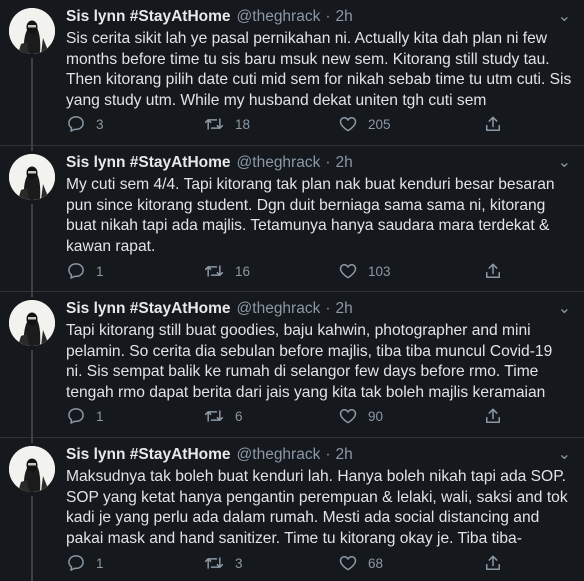 This screenshot has width=584, height=581. Describe the element at coordinates (410, 124) in the screenshot. I see `like-button: 205` at that location.